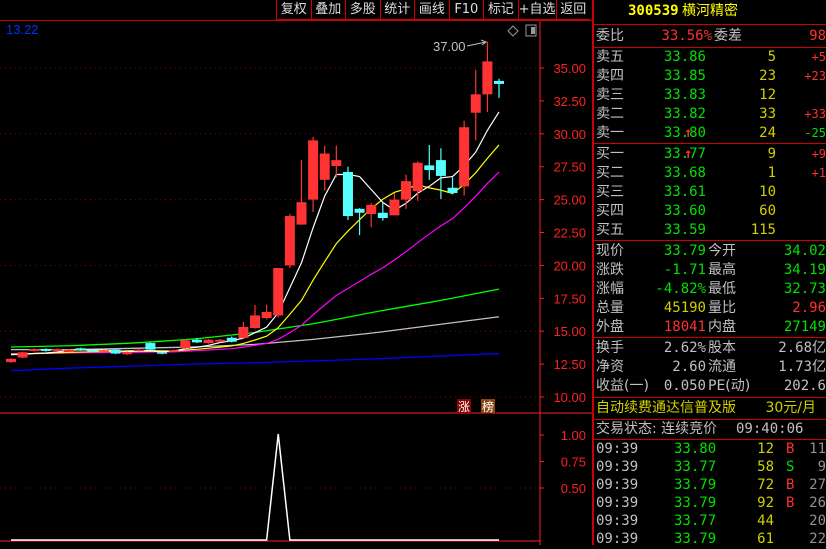  What do you see at coordinates (255, 487) in the screenshot?
I see `indicator-line` at bounding box center [255, 487].